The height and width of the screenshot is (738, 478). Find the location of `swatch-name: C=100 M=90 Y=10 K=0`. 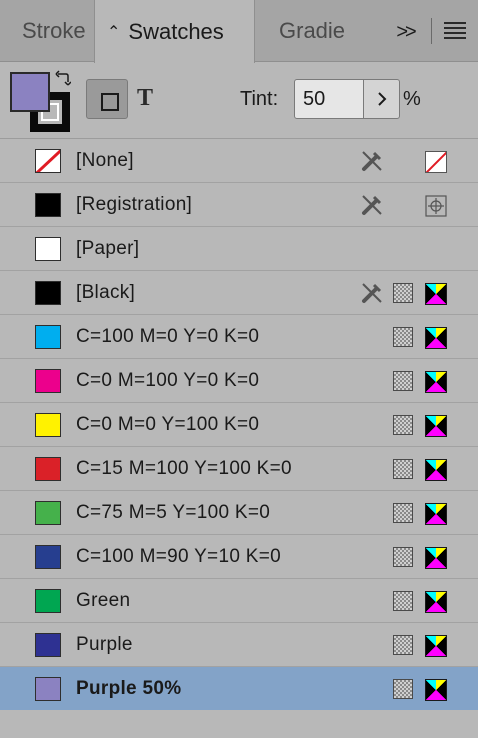

swatch-name: C=100 M=90 Y=10 K=0 is located at coordinates (179, 556).